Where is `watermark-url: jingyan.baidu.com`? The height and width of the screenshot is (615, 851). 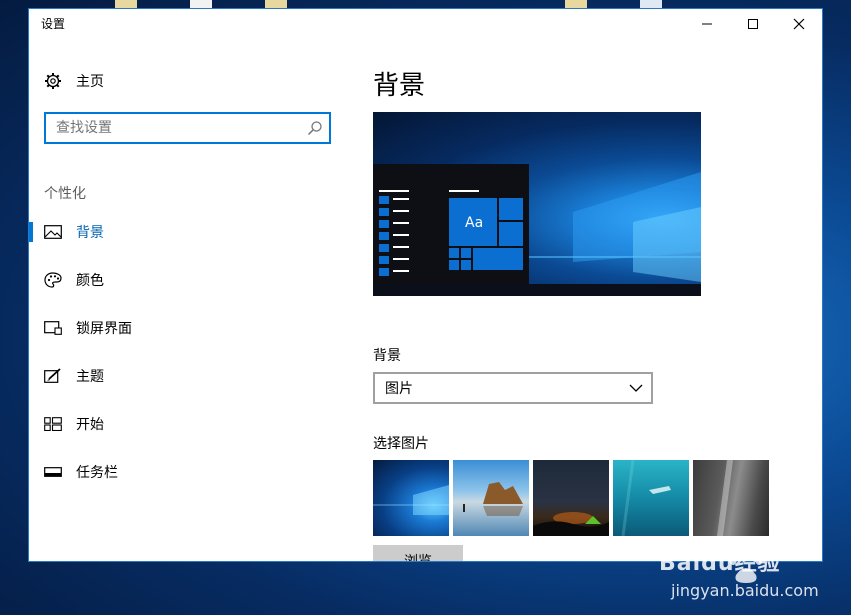
watermark-url: jingyan.baidu.com is located at coordinates (745, 590).